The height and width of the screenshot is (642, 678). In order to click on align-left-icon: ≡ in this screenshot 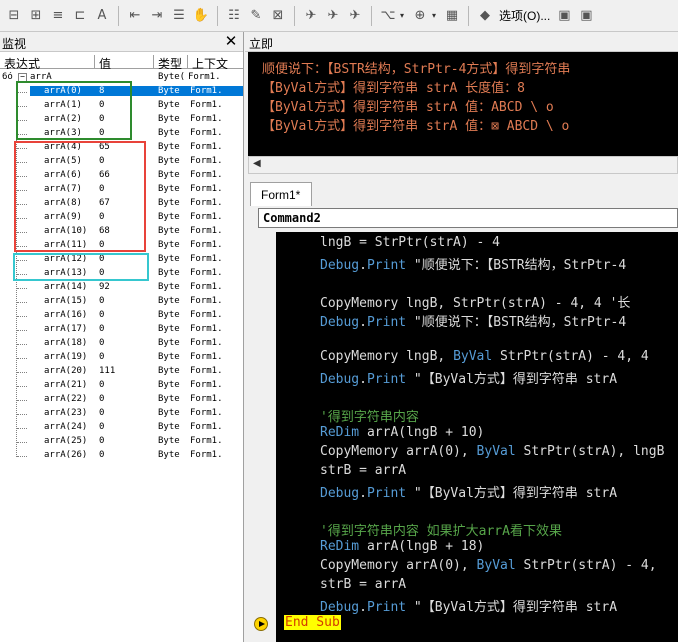, I will do `click(58, 16)`.